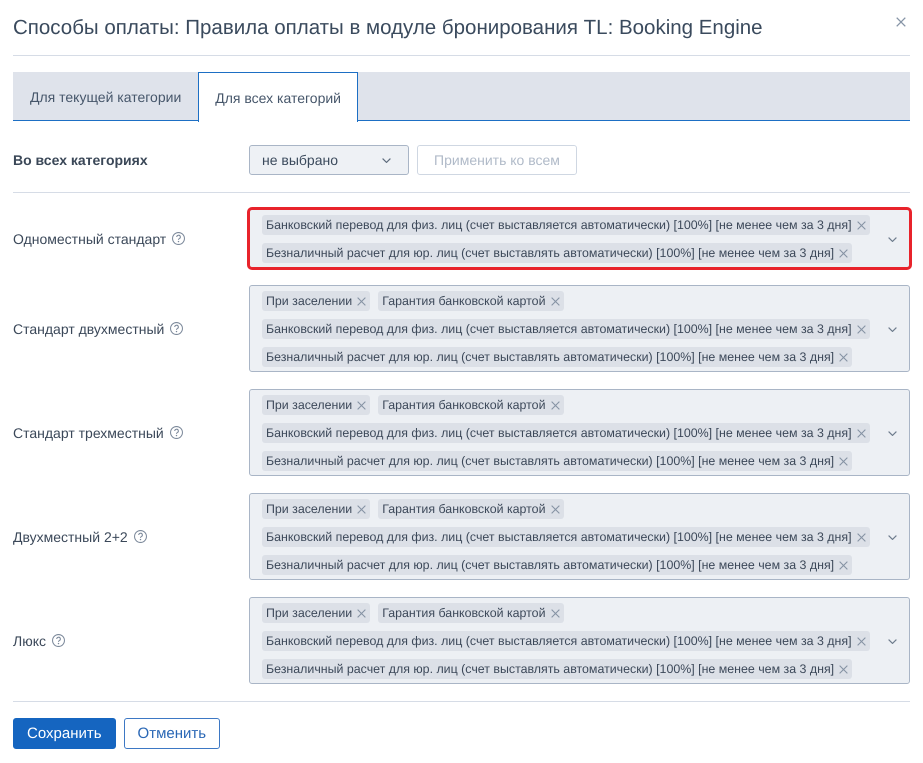 The height and width of the screenshot is (763, 923). What do you see at coordinates (105, 96) in the screenshot?
I see `category-tab: Для текущей категории` at bounding box center [105, 96].